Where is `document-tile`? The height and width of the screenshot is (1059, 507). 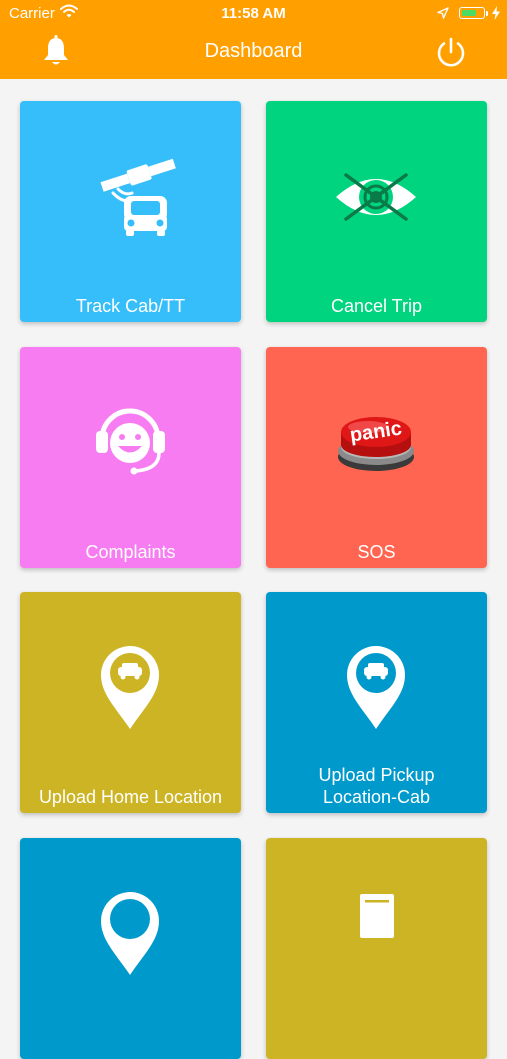 document-tile is located at coordinates (376, 948).